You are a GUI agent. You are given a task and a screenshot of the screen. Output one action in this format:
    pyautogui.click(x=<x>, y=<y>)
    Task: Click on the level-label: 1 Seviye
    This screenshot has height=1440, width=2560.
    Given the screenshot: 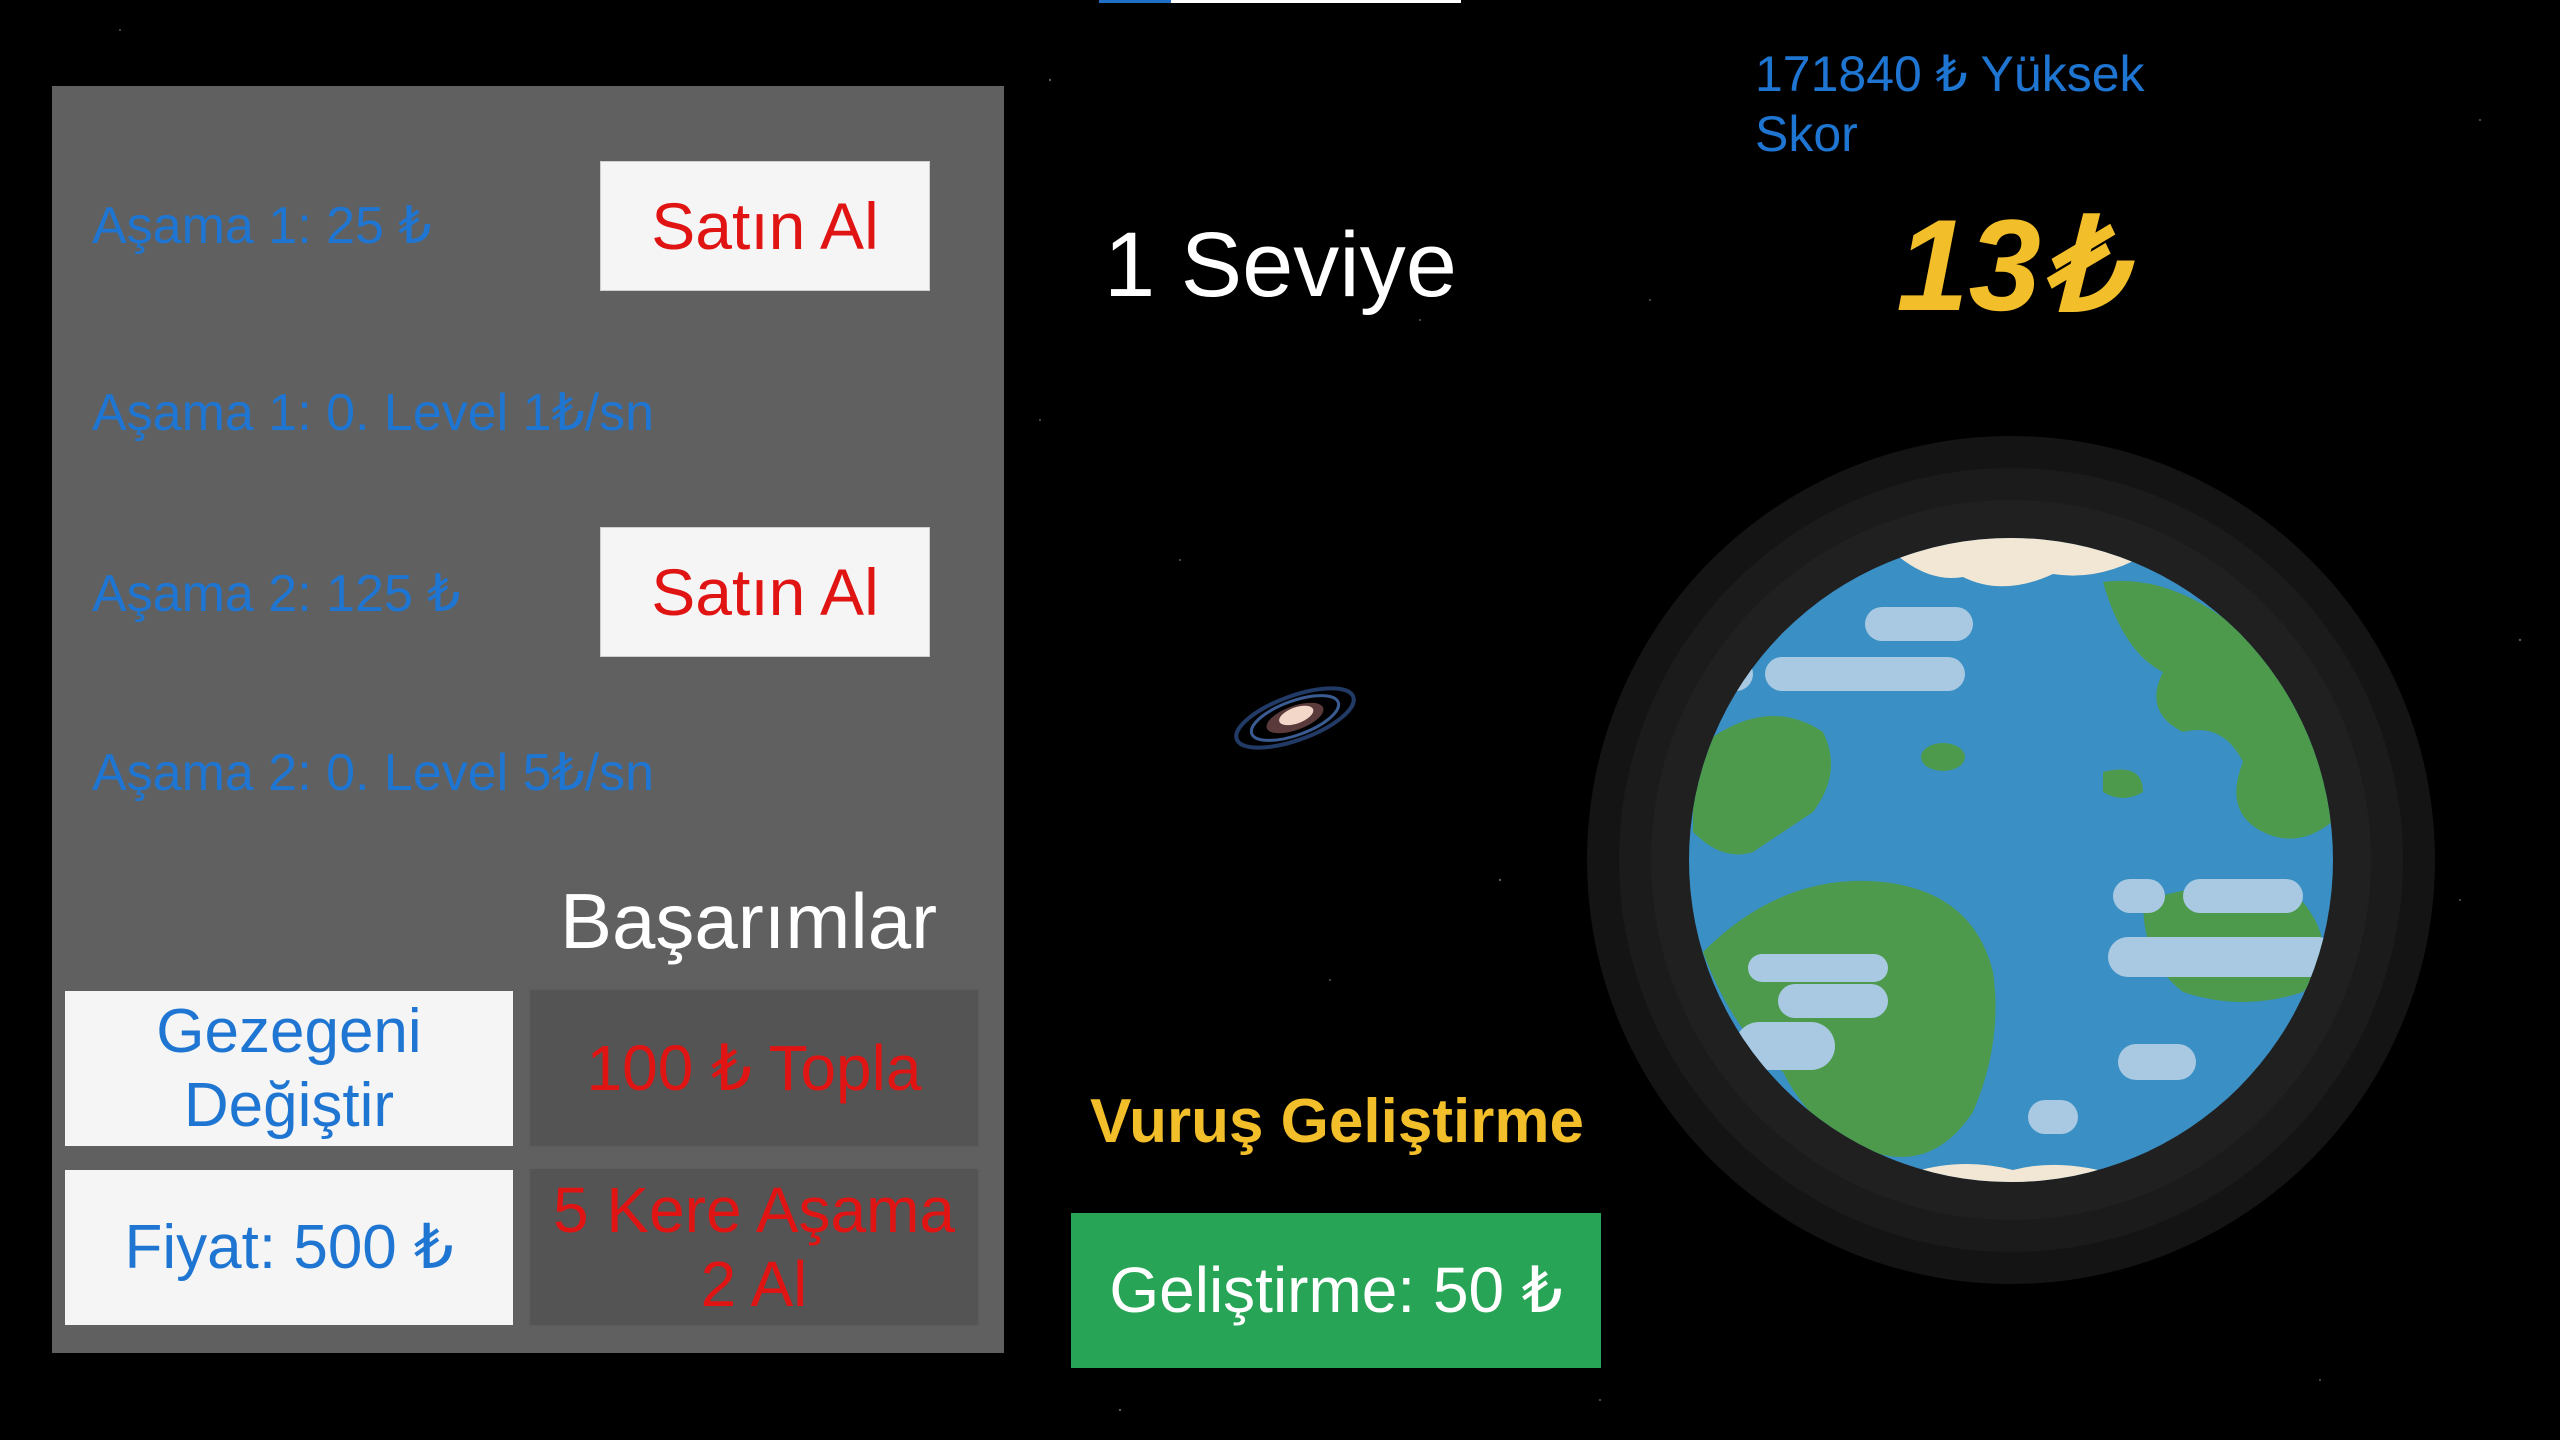 What is the action you would take?
    pyautogui.click(x=1280, y=265)
    